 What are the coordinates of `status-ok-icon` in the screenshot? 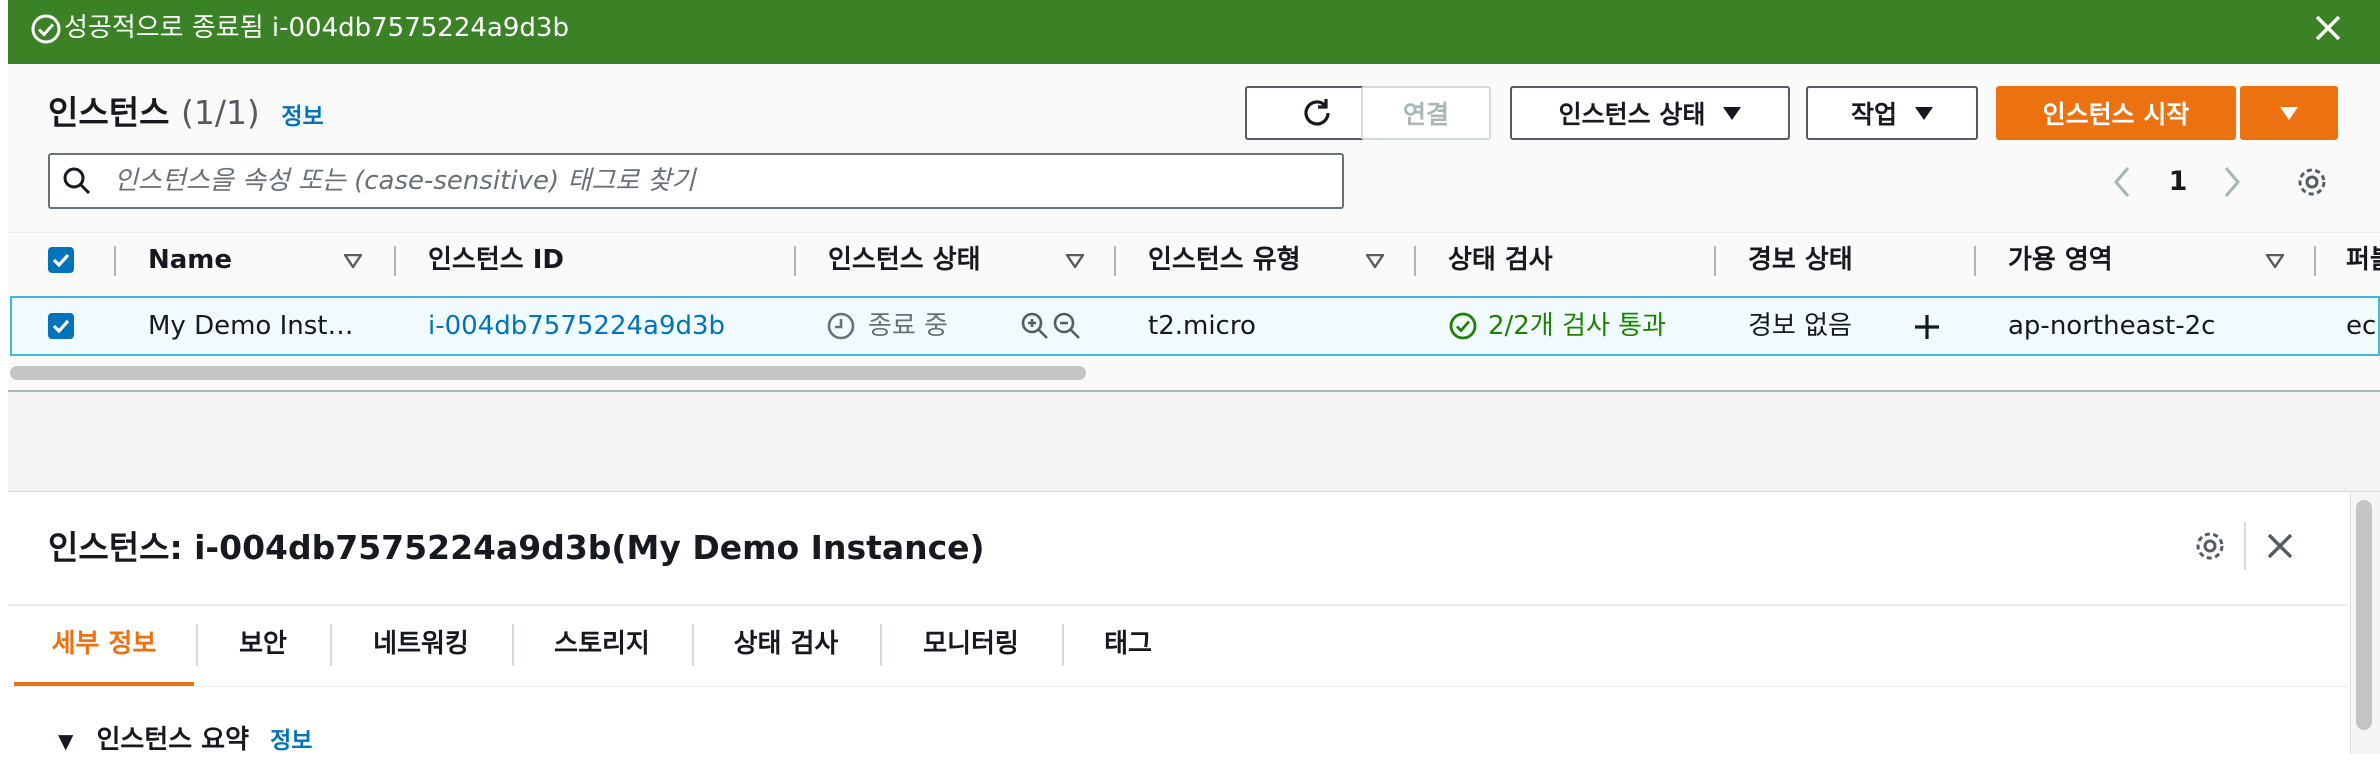 It's located at (1463, 326).